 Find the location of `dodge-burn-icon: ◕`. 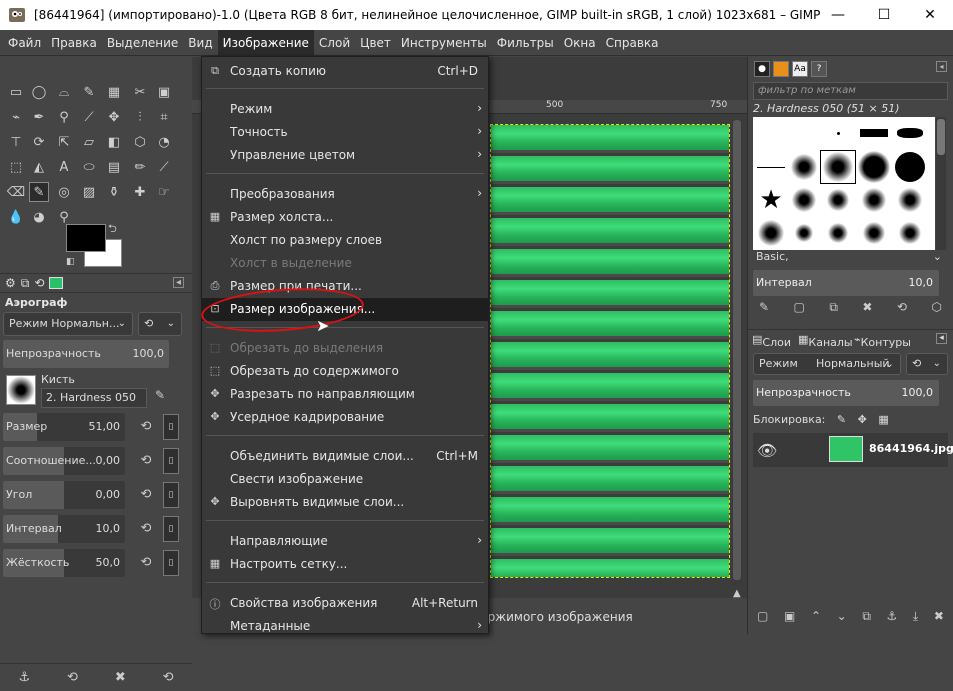

dodge-burn-icon: ◕ is located at coordinates (39, 217).